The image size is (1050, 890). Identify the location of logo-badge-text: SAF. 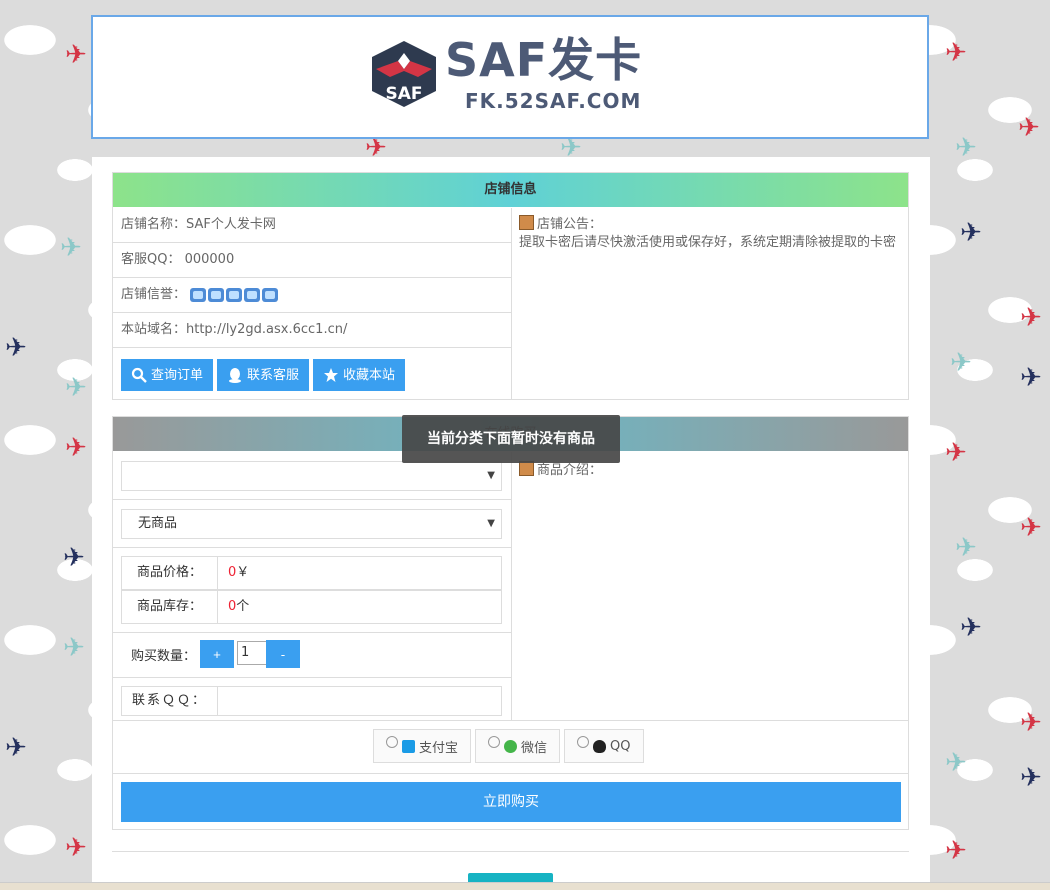
(403, 94).